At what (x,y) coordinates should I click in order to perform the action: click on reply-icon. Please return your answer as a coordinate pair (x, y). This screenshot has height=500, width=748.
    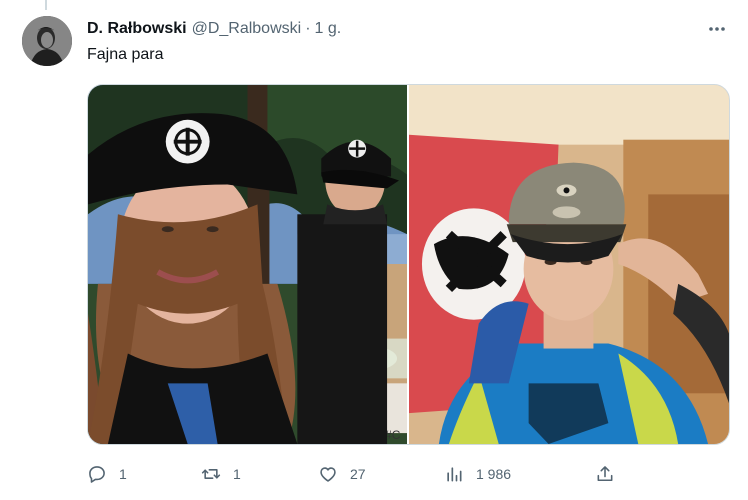
    Looking at the image, I should click on (97, 474).